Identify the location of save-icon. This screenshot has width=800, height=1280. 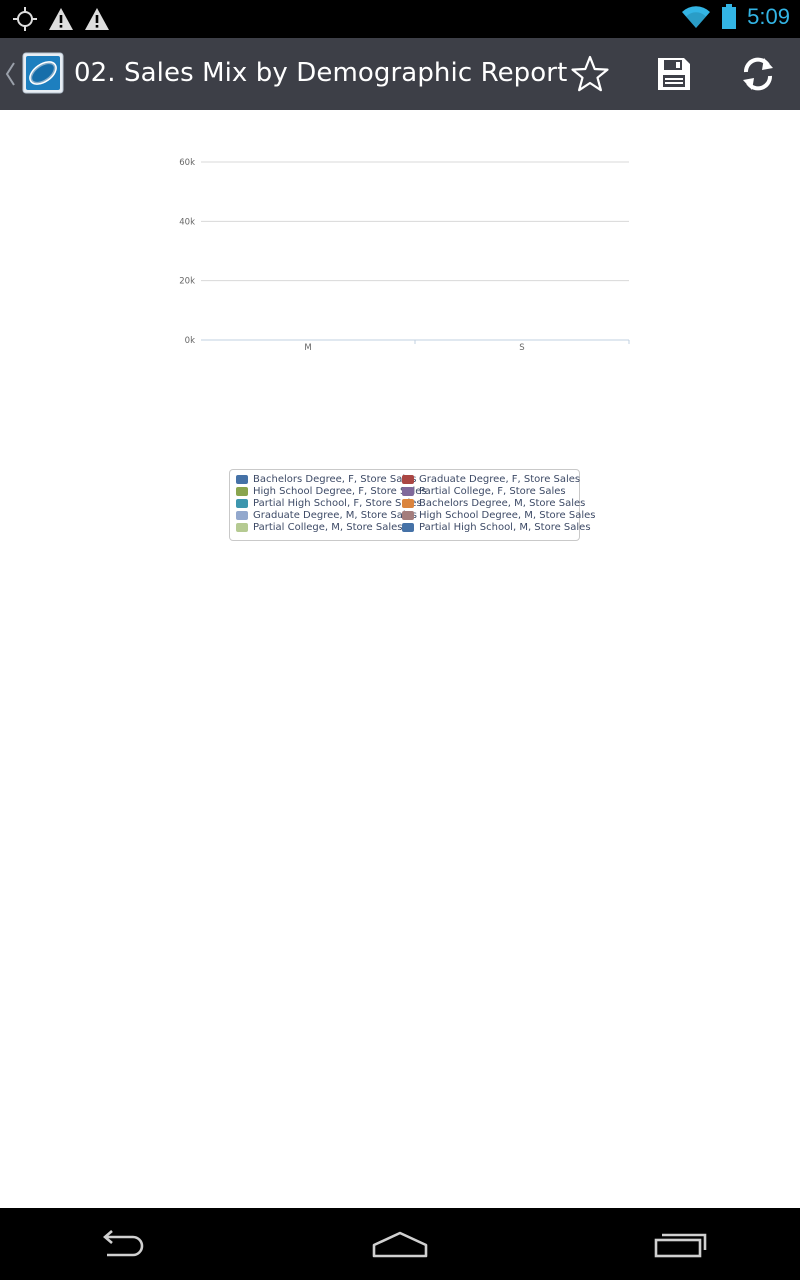
(674, 74).